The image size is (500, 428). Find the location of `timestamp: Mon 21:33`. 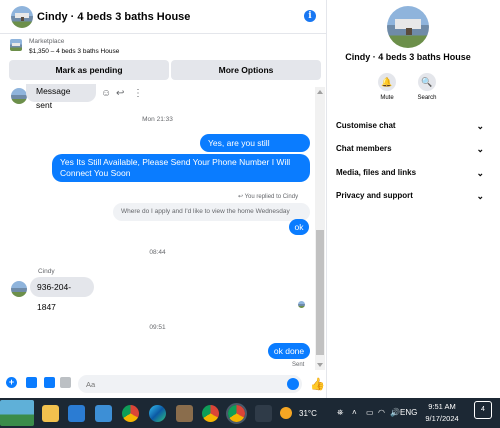

timestamp: Mon 21:33 is located at coordinates (157, 119).